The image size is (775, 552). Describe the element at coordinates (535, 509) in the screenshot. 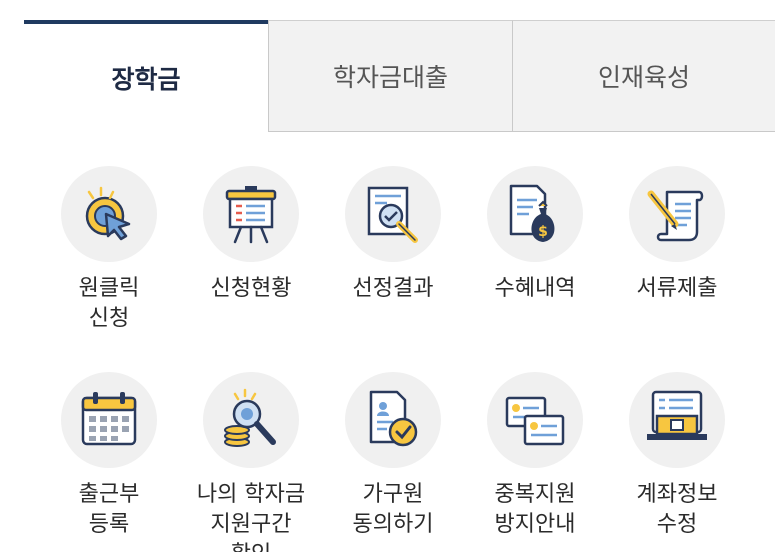

I see `menu-item-label: 중복지원 방지안내` at that location.